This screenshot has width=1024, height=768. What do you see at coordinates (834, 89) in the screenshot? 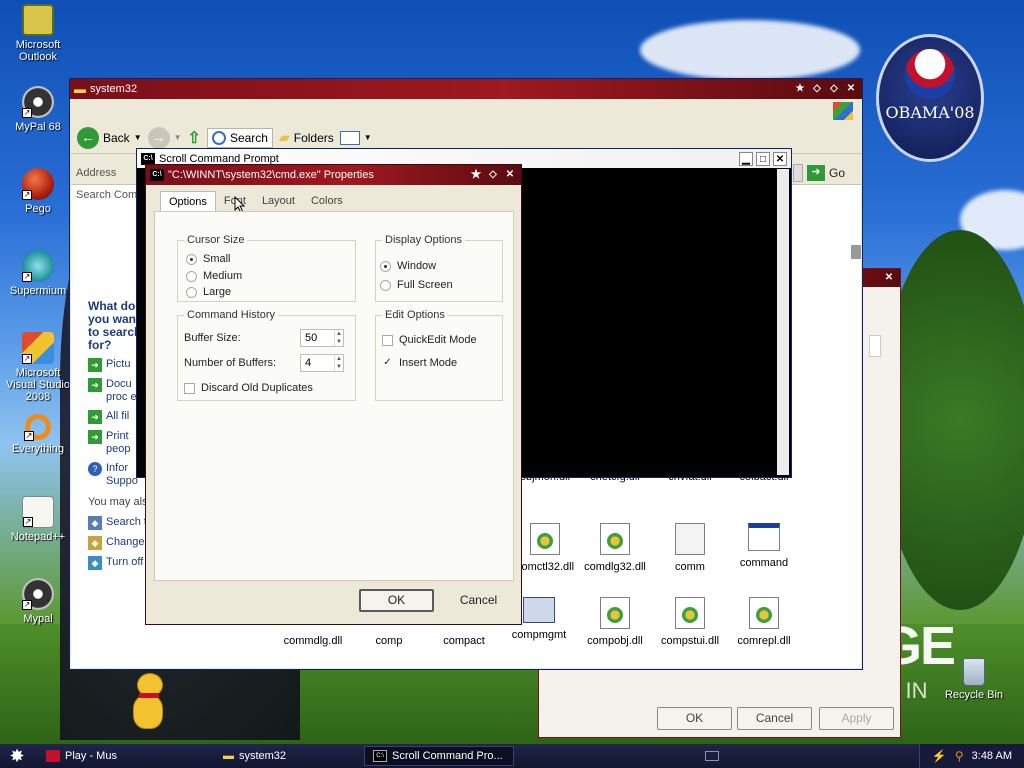
I see `restore-icon: ◇` at bounding box center [834, 89].